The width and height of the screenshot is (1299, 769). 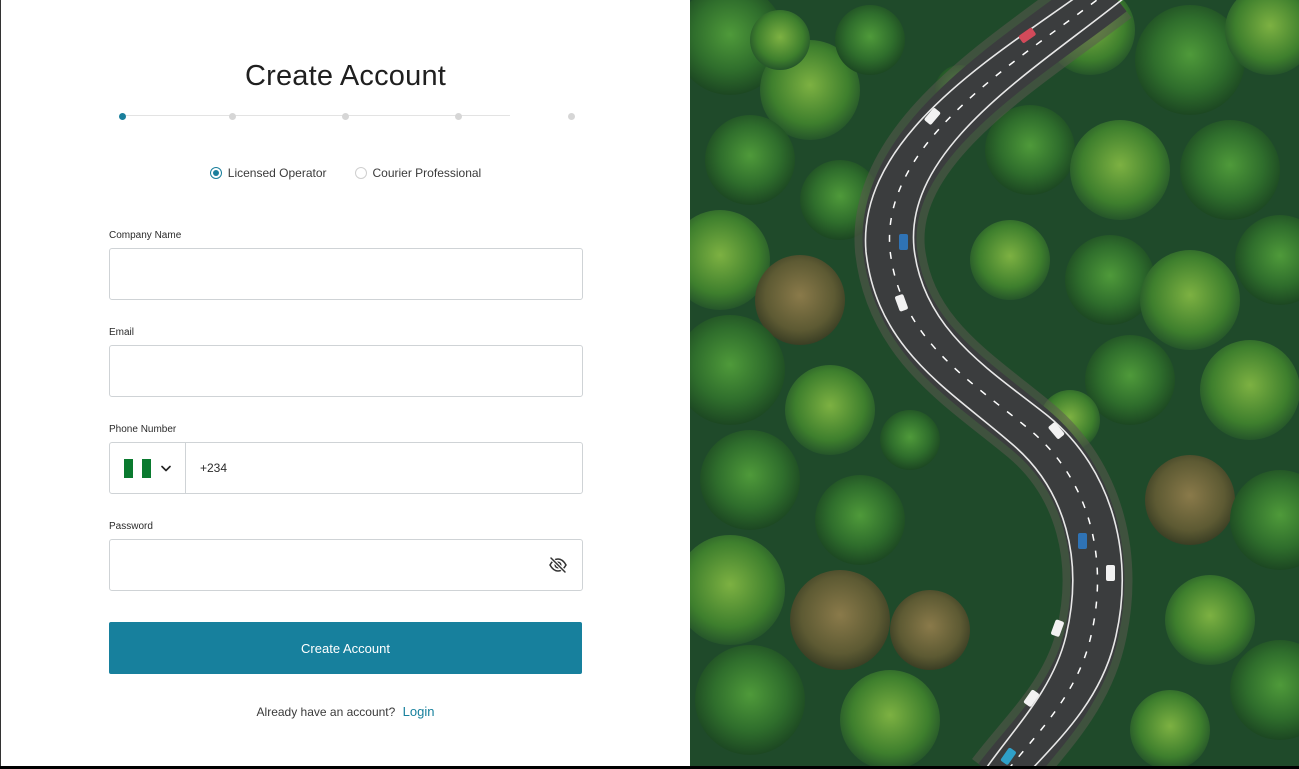 What do you see at coordinates (346, 565) in the screenshot?
I see `password-input` at bounding box center [346, 565].